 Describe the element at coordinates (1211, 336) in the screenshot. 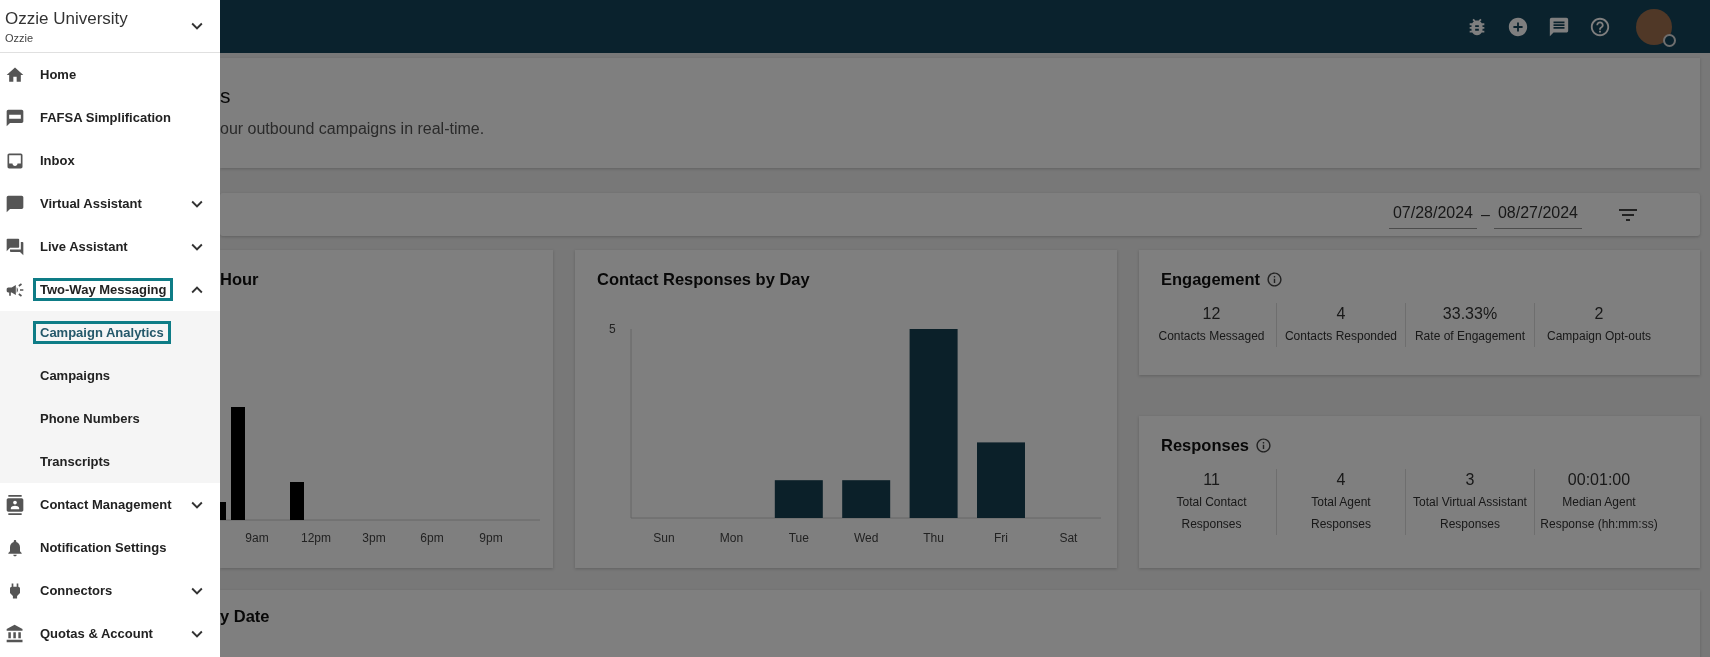

I see `stat-label: Contacts Messaged` at that location.